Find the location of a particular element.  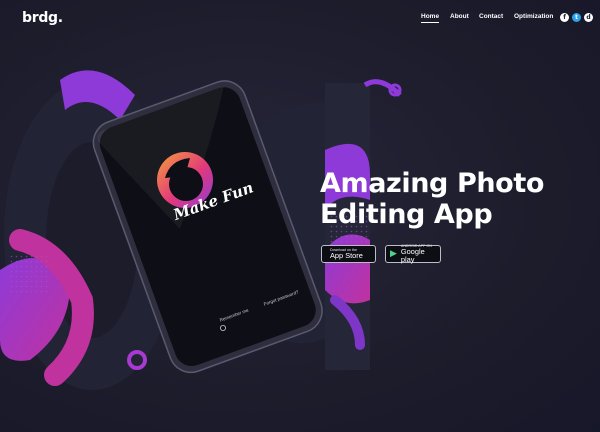

app-store-label: App Store is located at coordinates (346, 256).